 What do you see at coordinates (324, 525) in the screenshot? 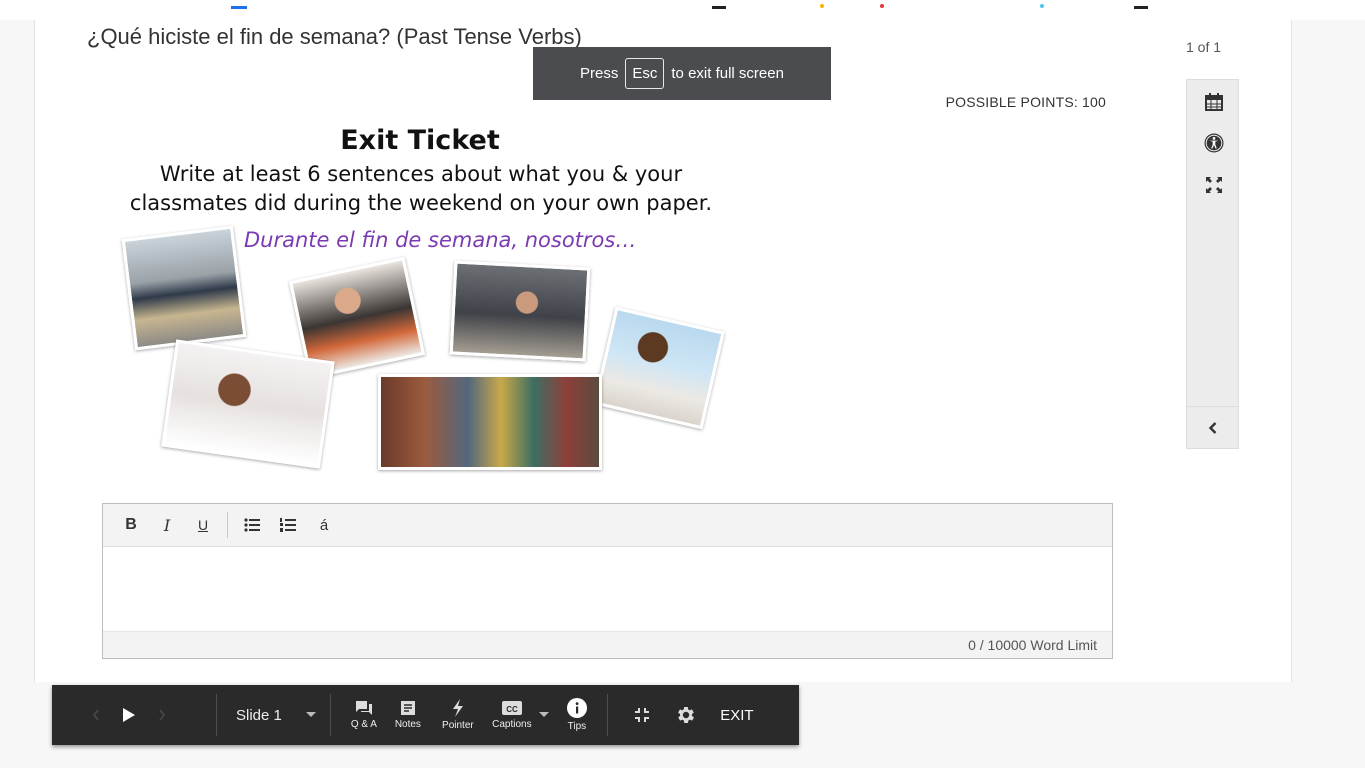
I see `accent-characters-button: á` at bounding box center [324, 525].